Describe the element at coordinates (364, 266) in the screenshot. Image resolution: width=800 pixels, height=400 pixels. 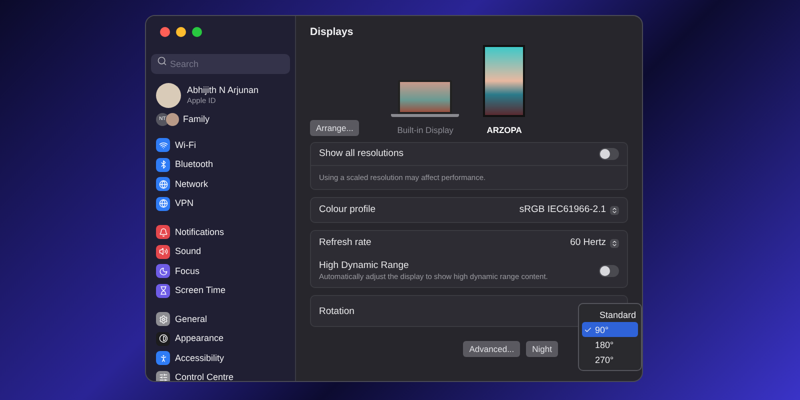
I see `setting-label: High Dynamic Range` at that location.